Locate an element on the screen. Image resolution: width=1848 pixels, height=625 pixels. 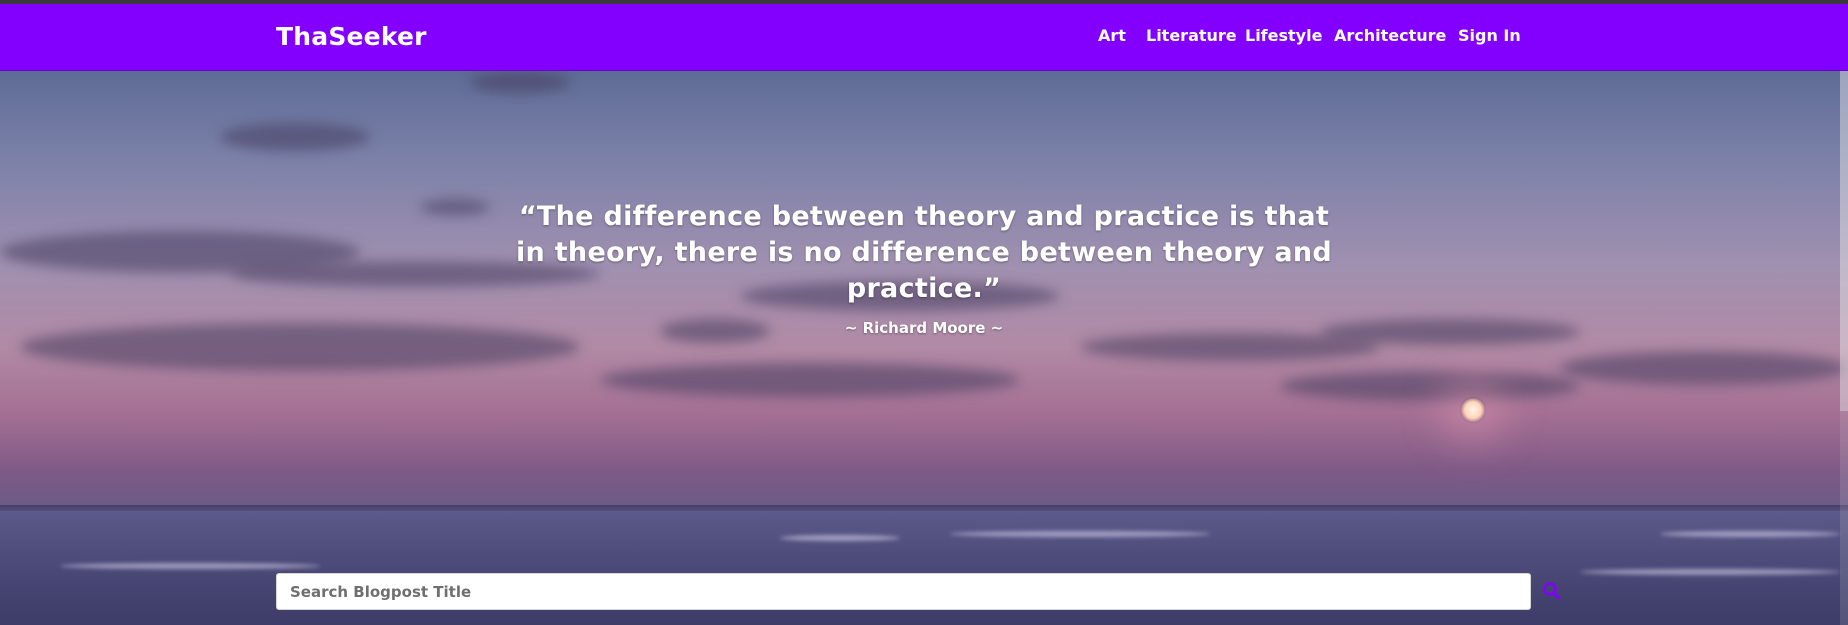
search-box is located at coordinates (903, 591).